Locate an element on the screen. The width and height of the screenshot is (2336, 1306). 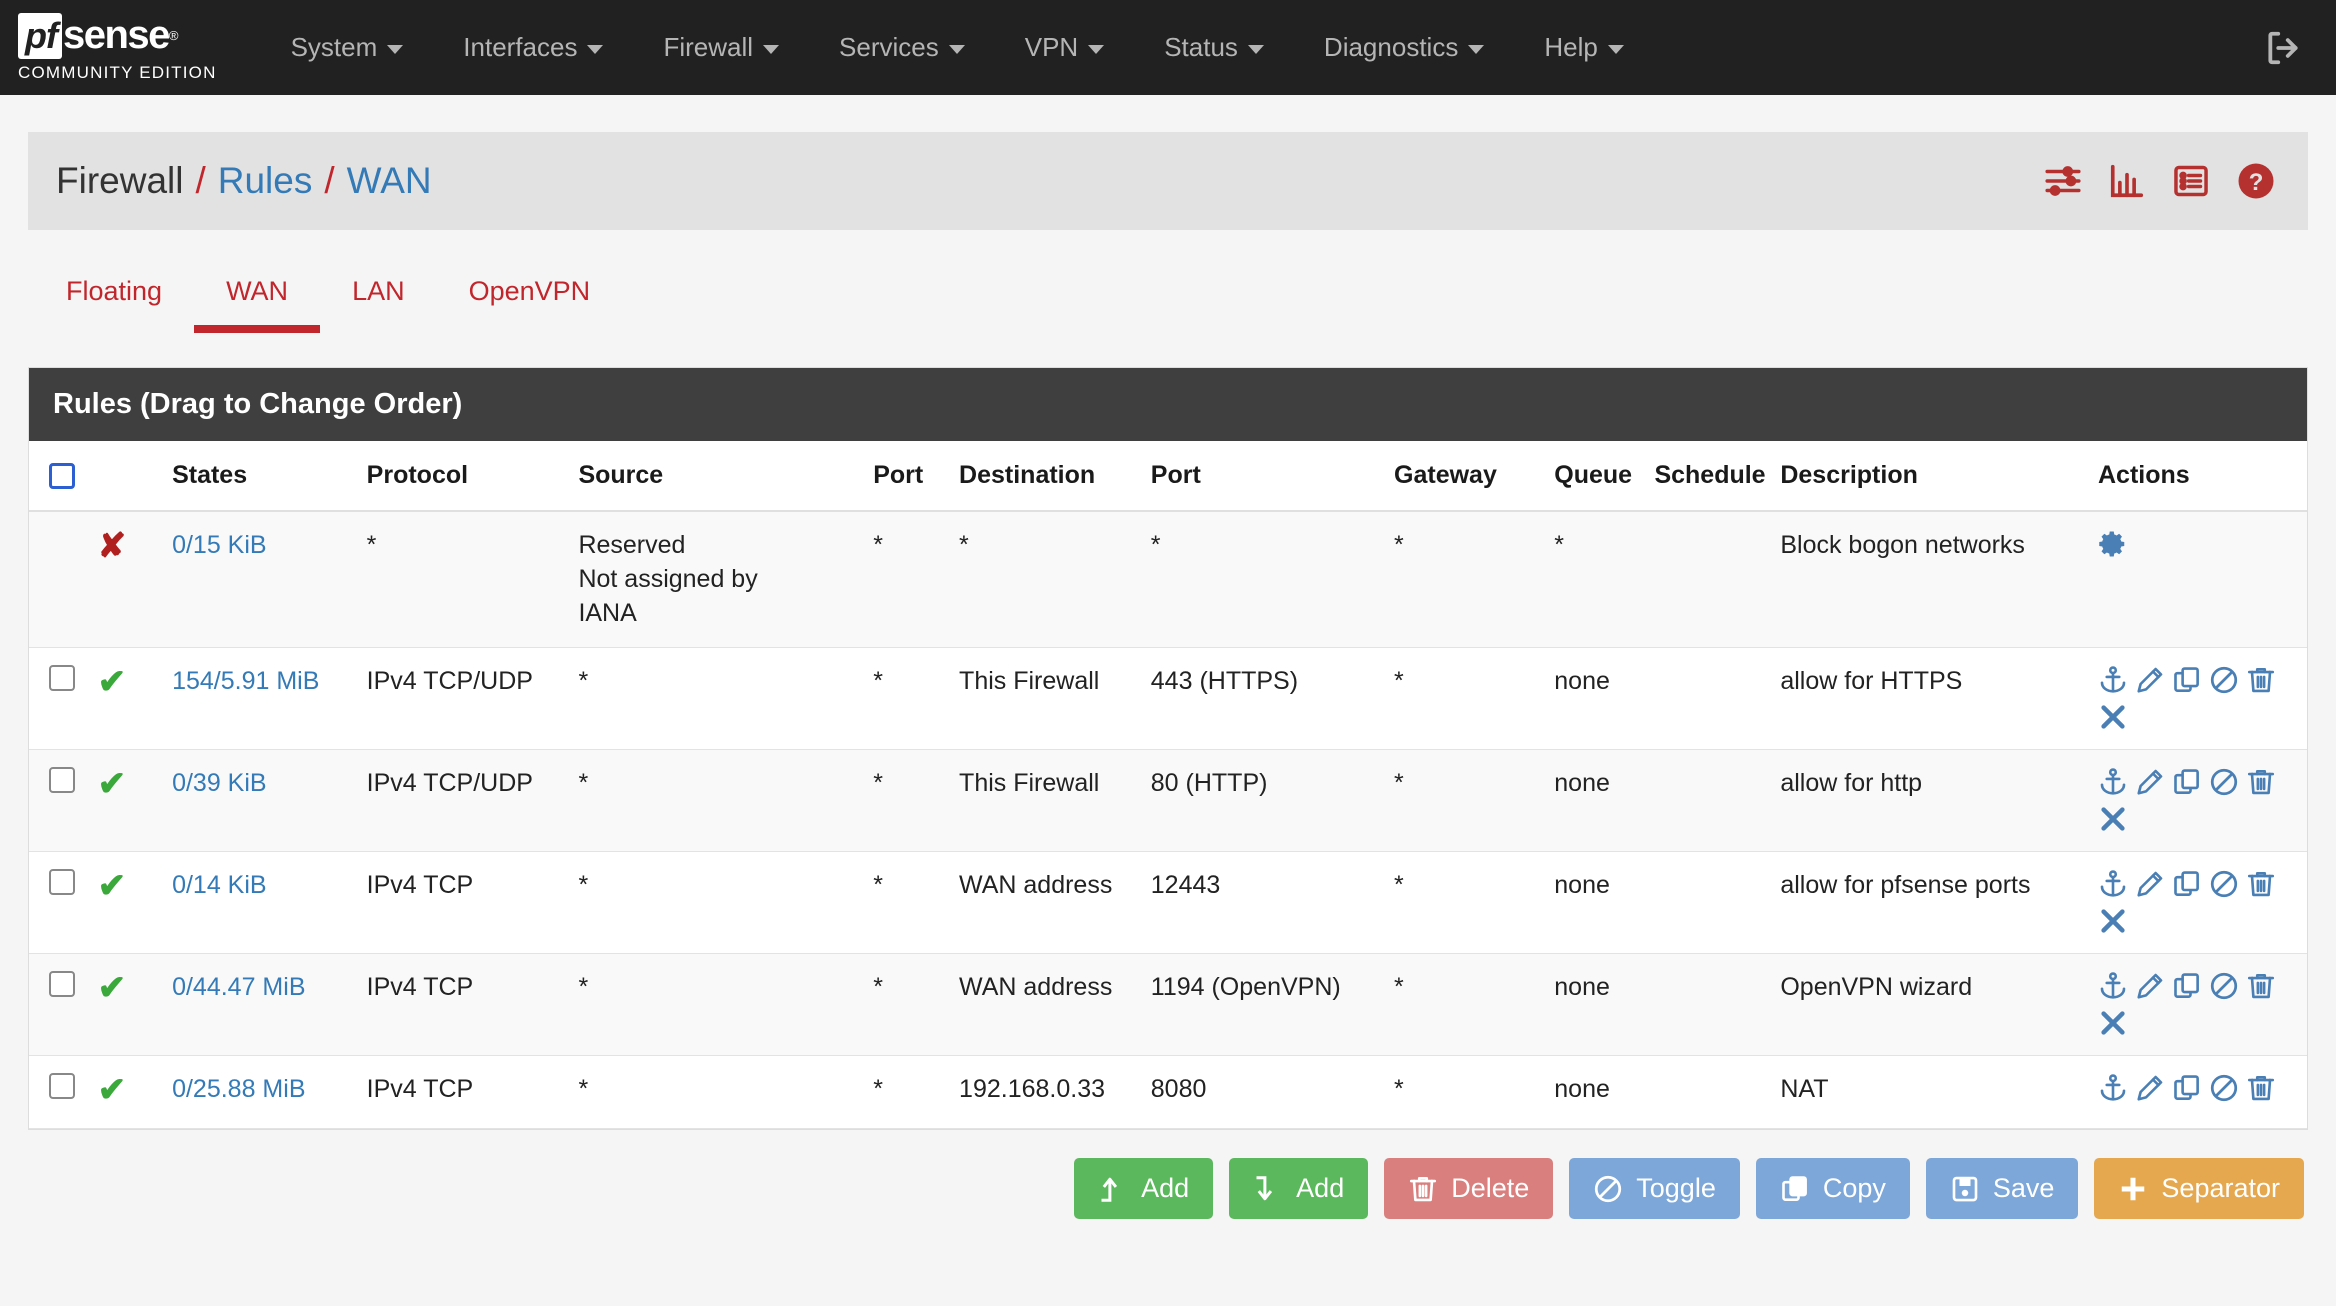
nav-item-firewall: Firewall is located at coordinates (721, 47).